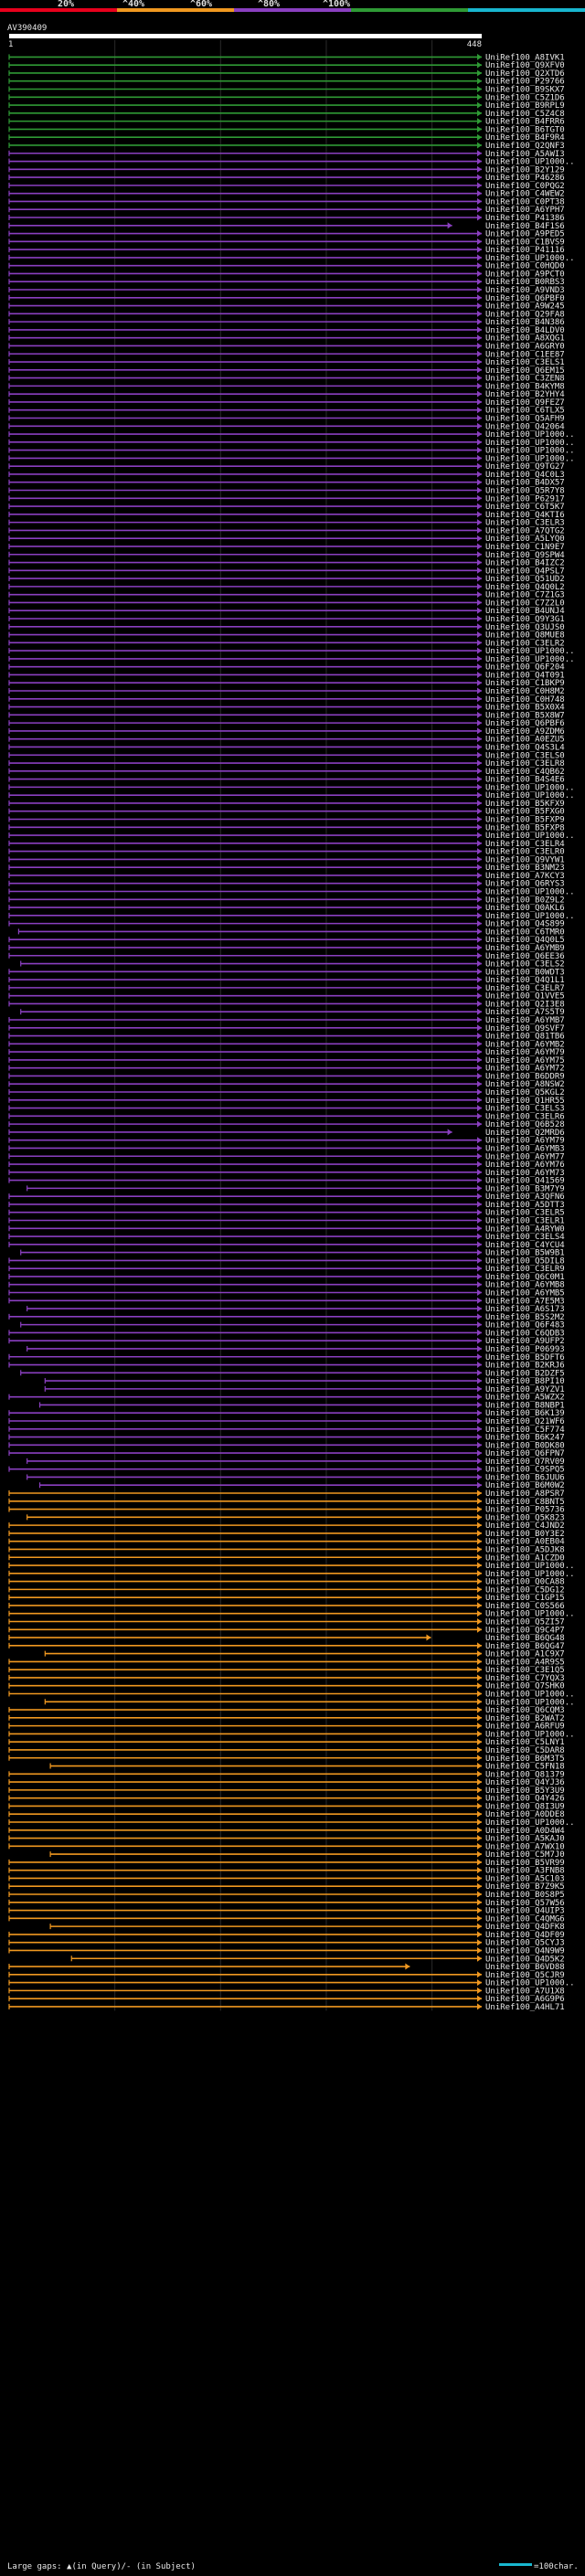  Describe the element at coordinates (286, 715) in the screenshot. I see `alignment-row: UniRef100_B5X8W7` at that location.